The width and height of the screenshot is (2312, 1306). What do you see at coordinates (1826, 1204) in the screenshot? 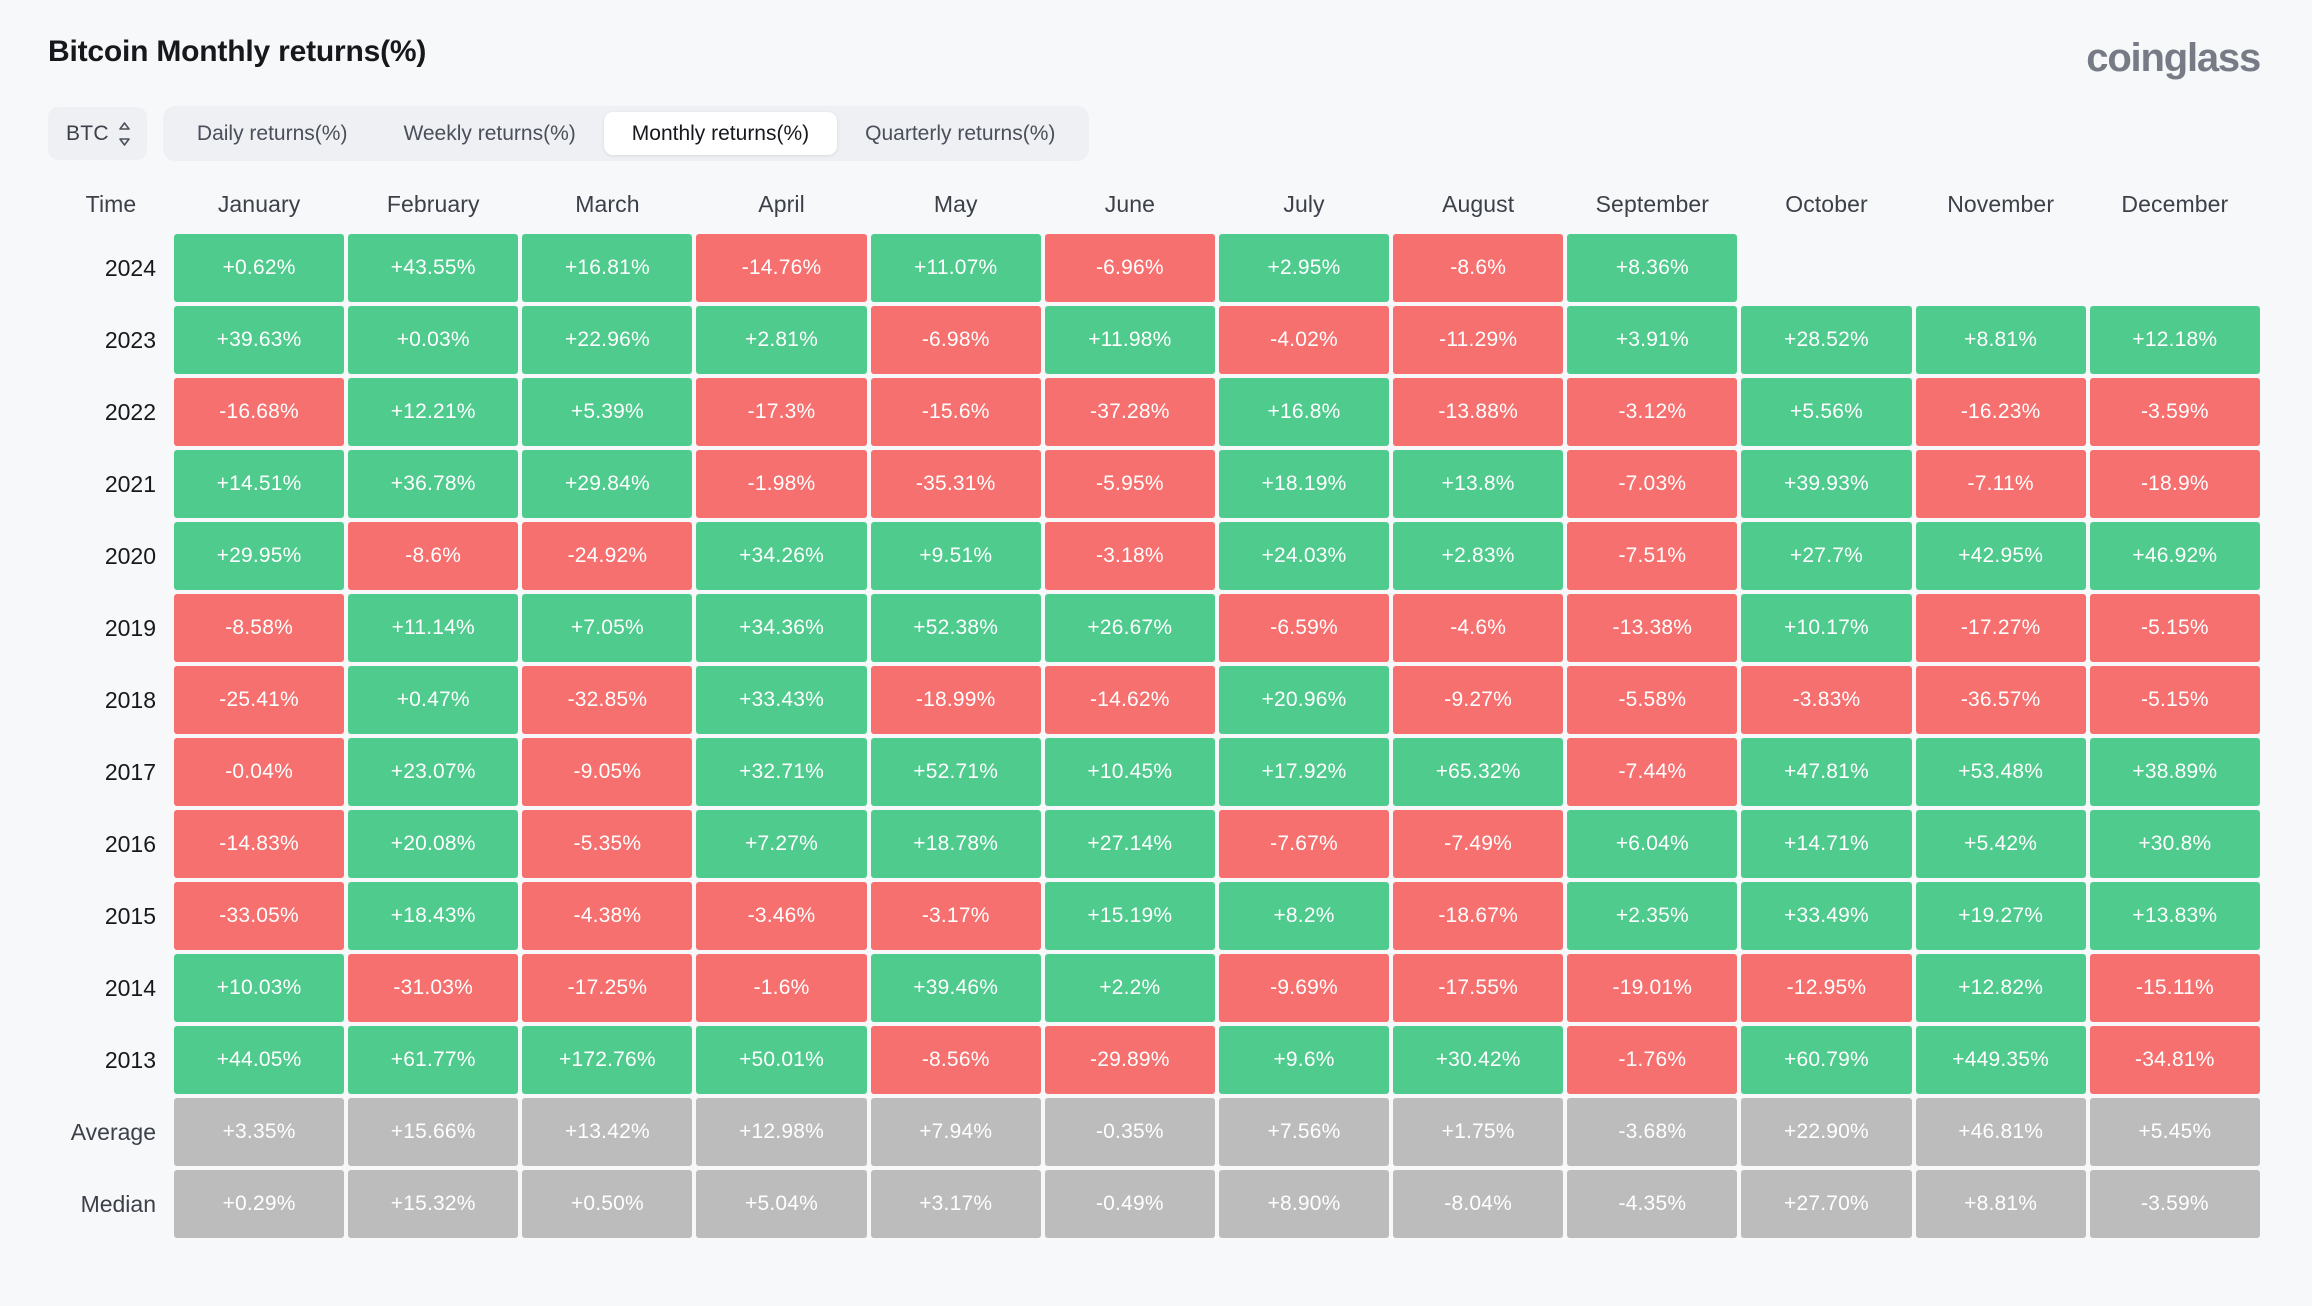
I see `return-cell: +27.70%` at bounding box center [1826, 1204].